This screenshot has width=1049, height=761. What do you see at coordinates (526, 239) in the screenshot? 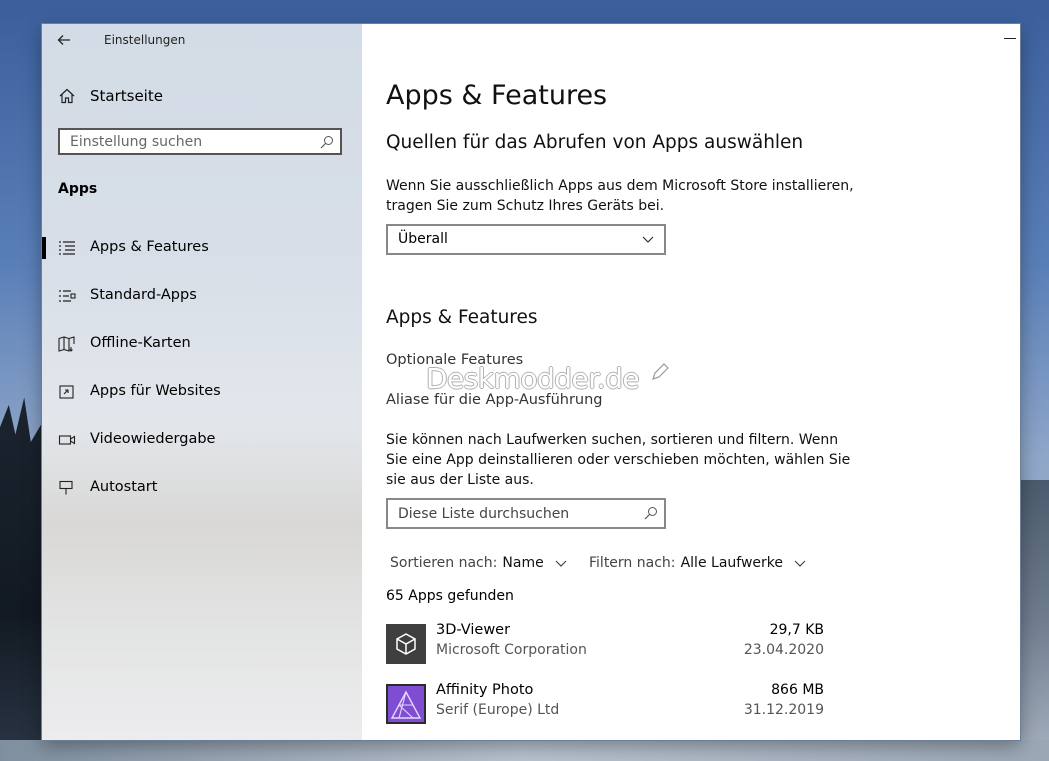
I see `app-source-dropdown: Überall` at bounding box center [526, 239].